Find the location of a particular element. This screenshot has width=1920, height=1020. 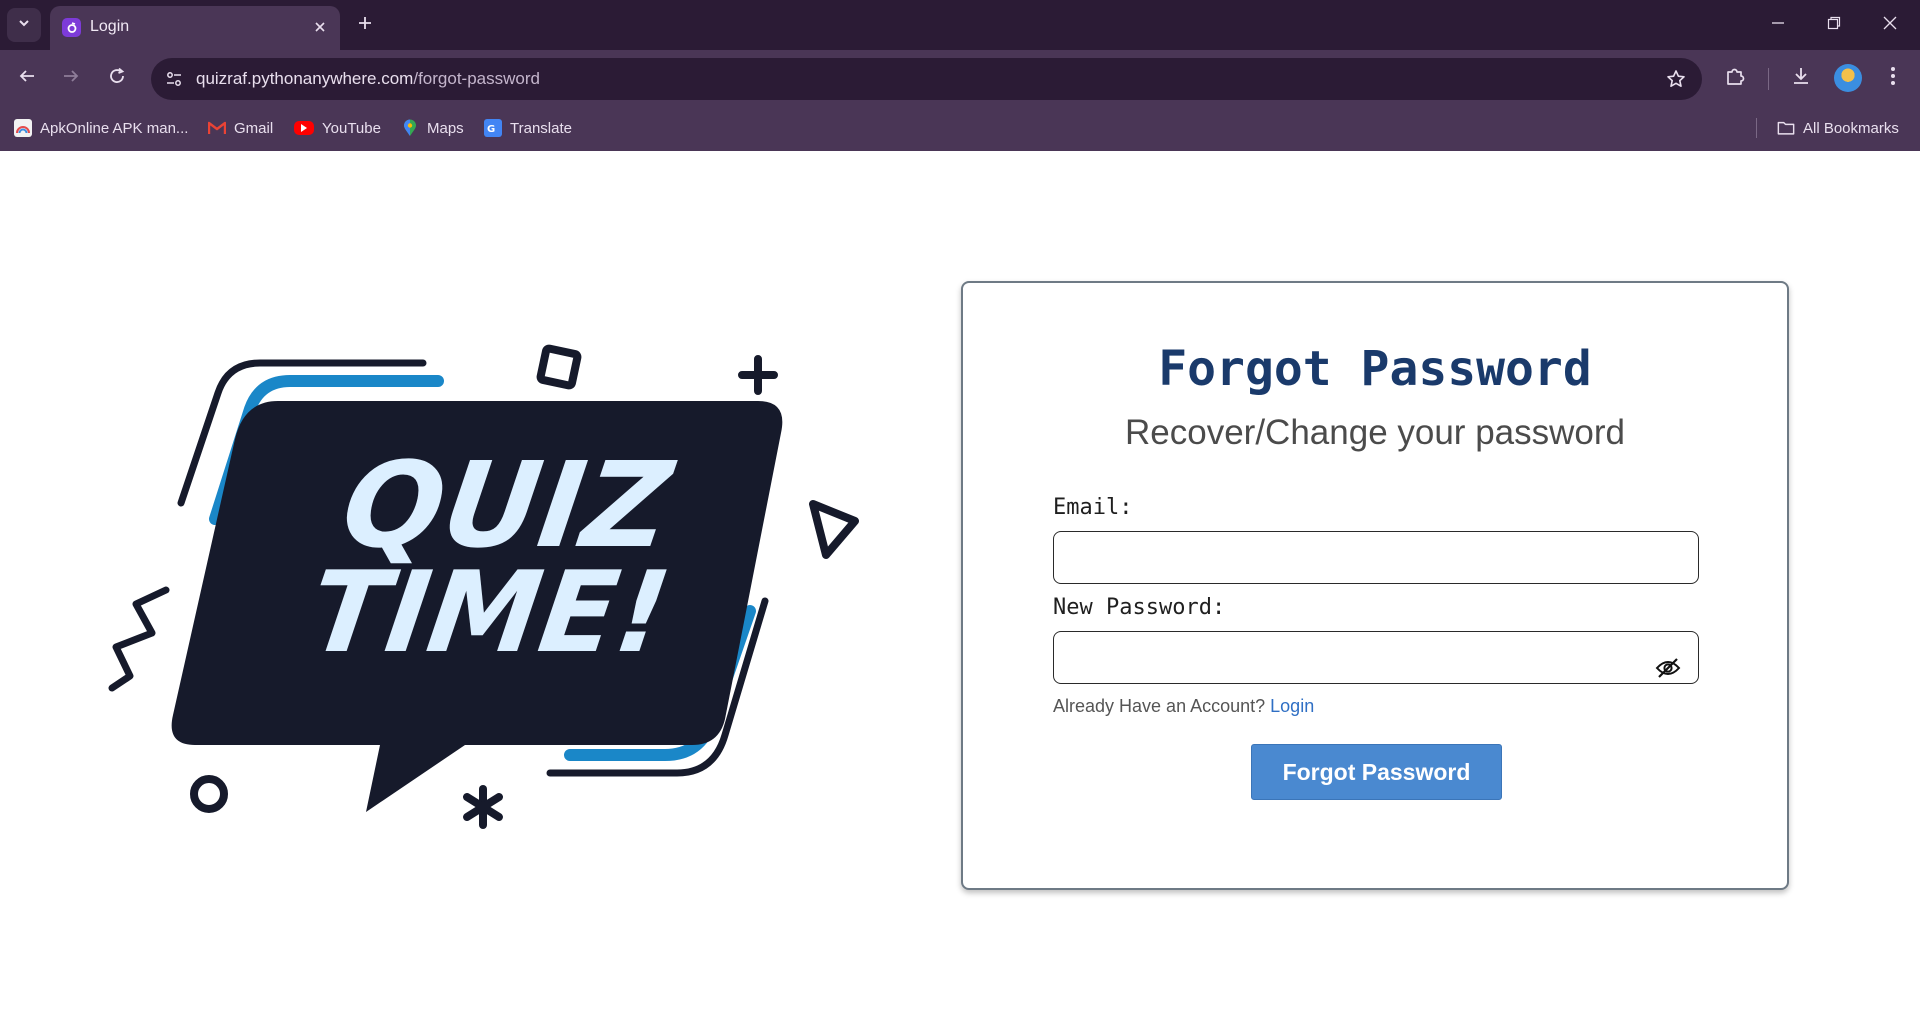

svg-text: G is located at coordinates (491, 129).